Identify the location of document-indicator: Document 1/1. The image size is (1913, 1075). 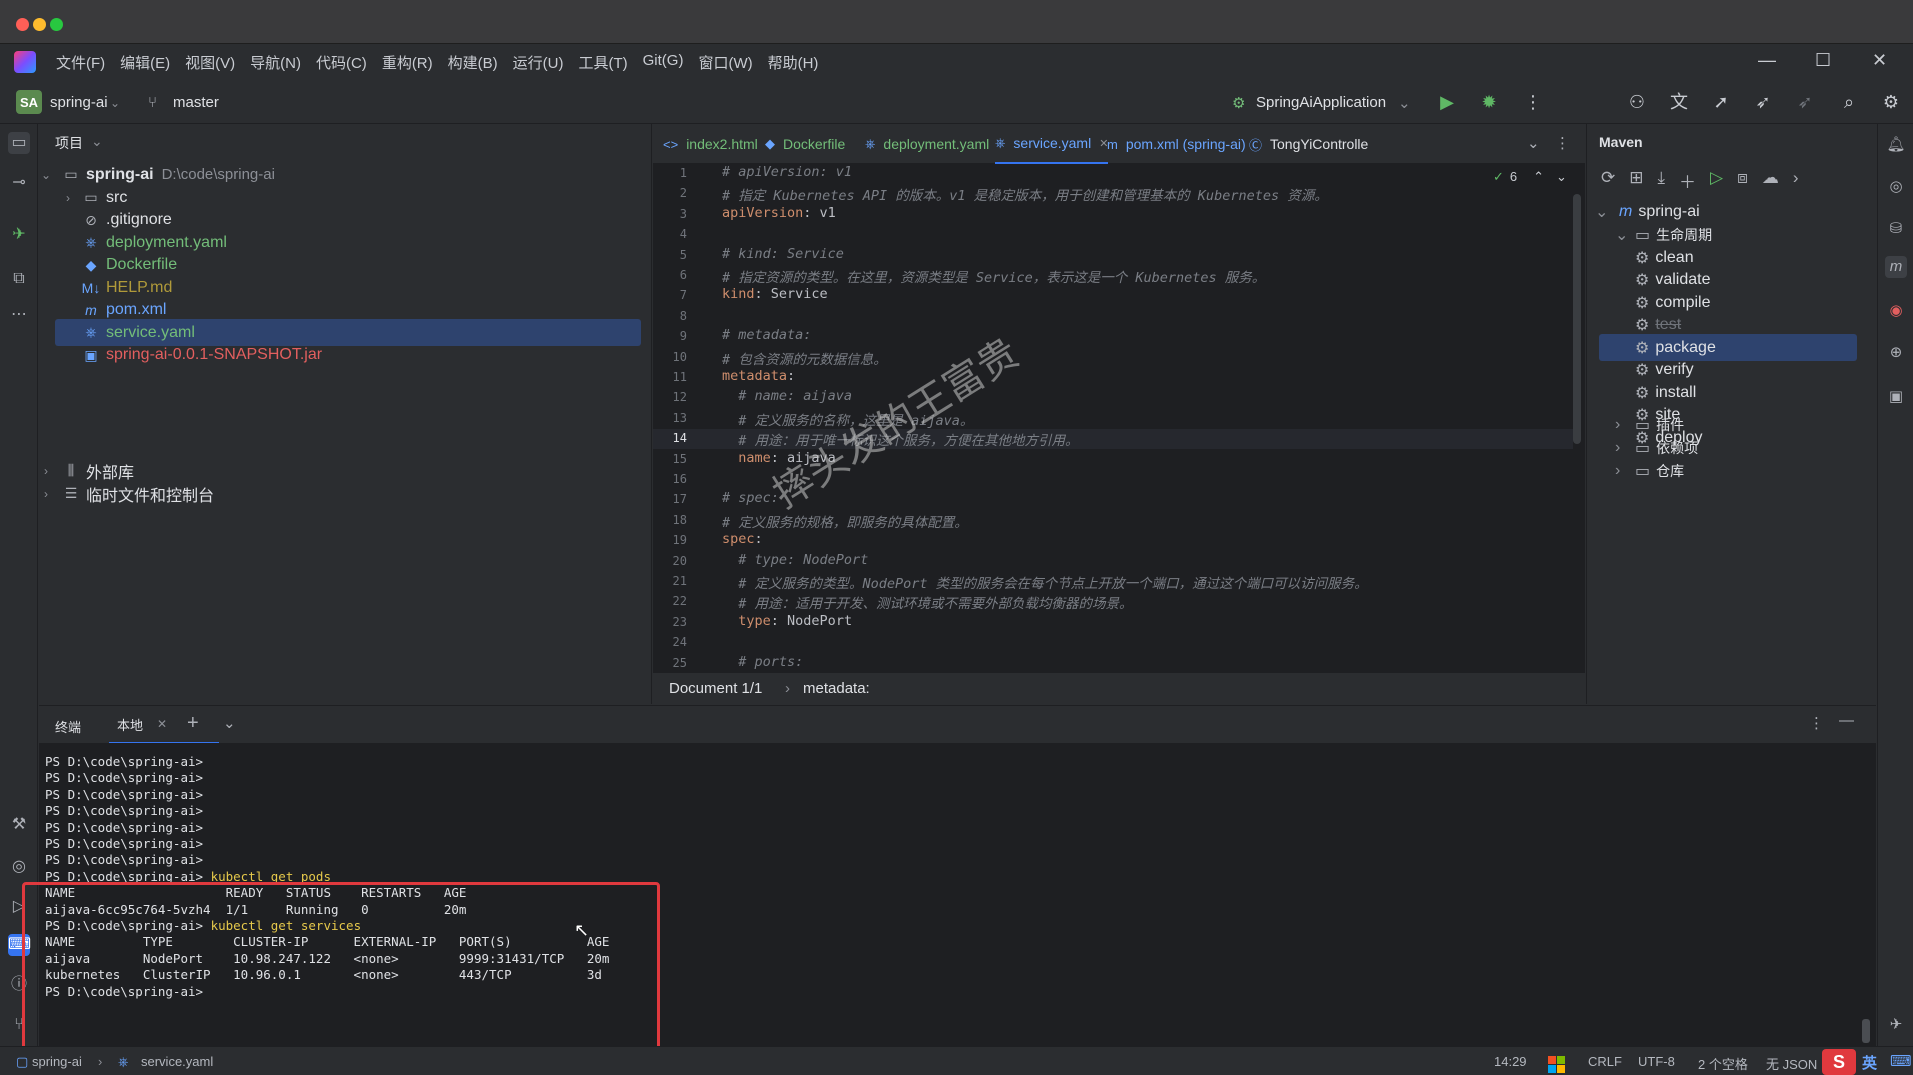
(715, 688).